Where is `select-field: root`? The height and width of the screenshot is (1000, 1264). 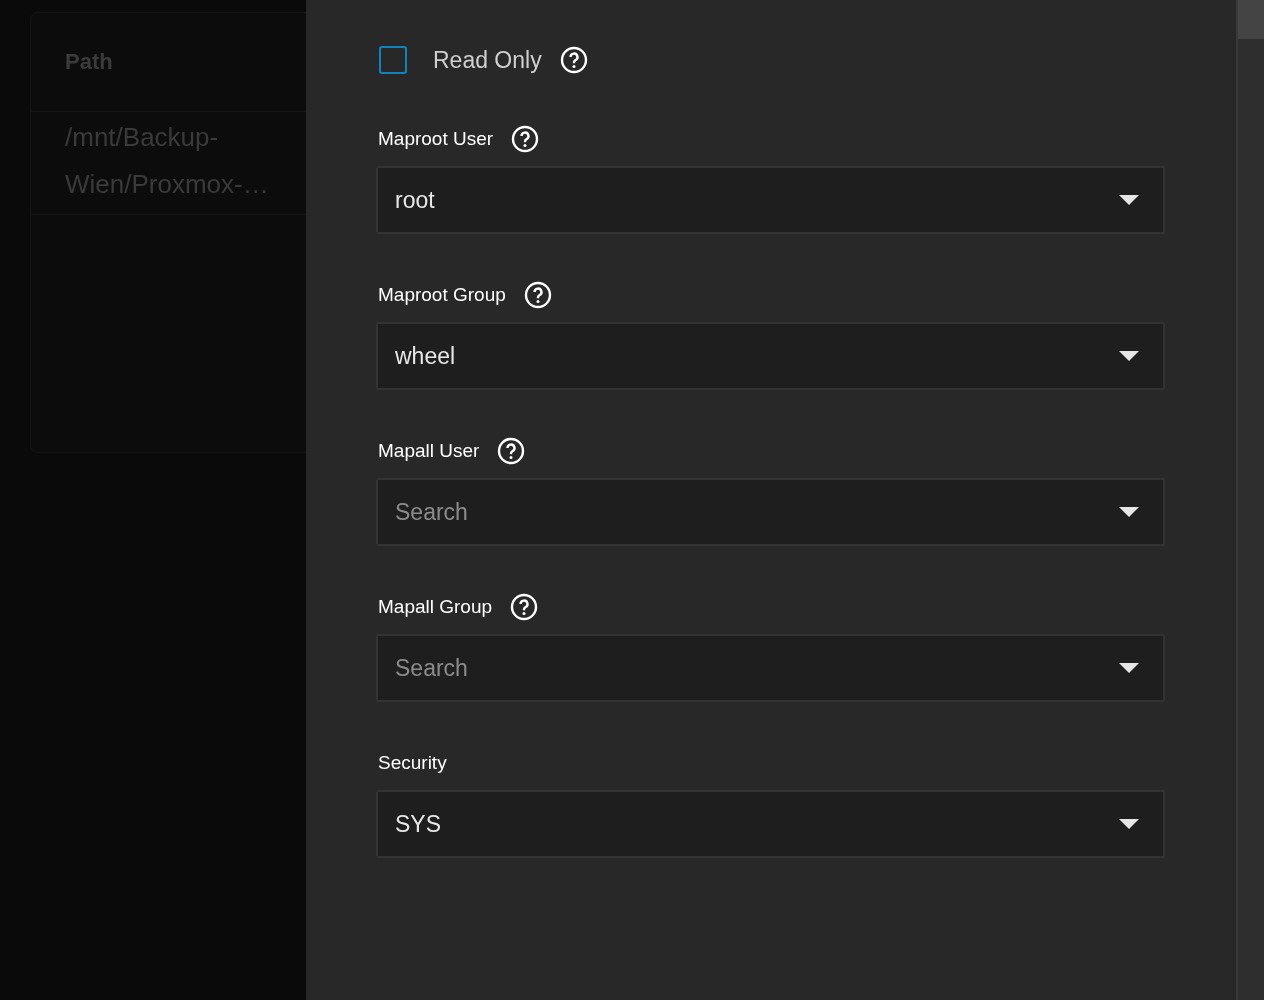
select-field: root is located at coordinates (770, 200).